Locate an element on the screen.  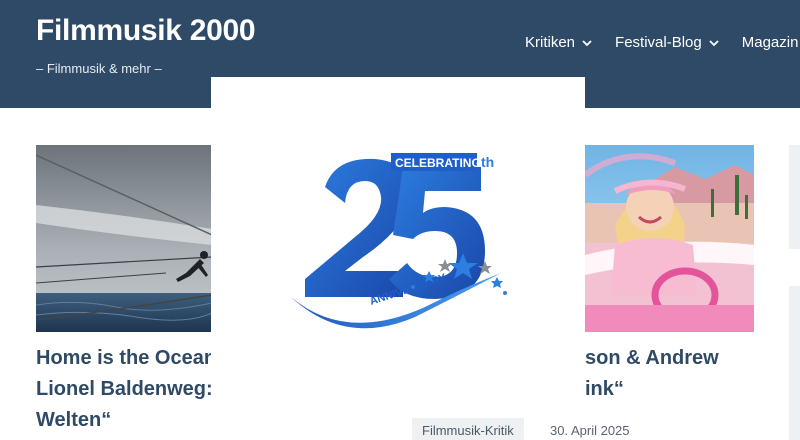
category-badge: Filmmusik-Kritik is located at coordinates (468, 429).